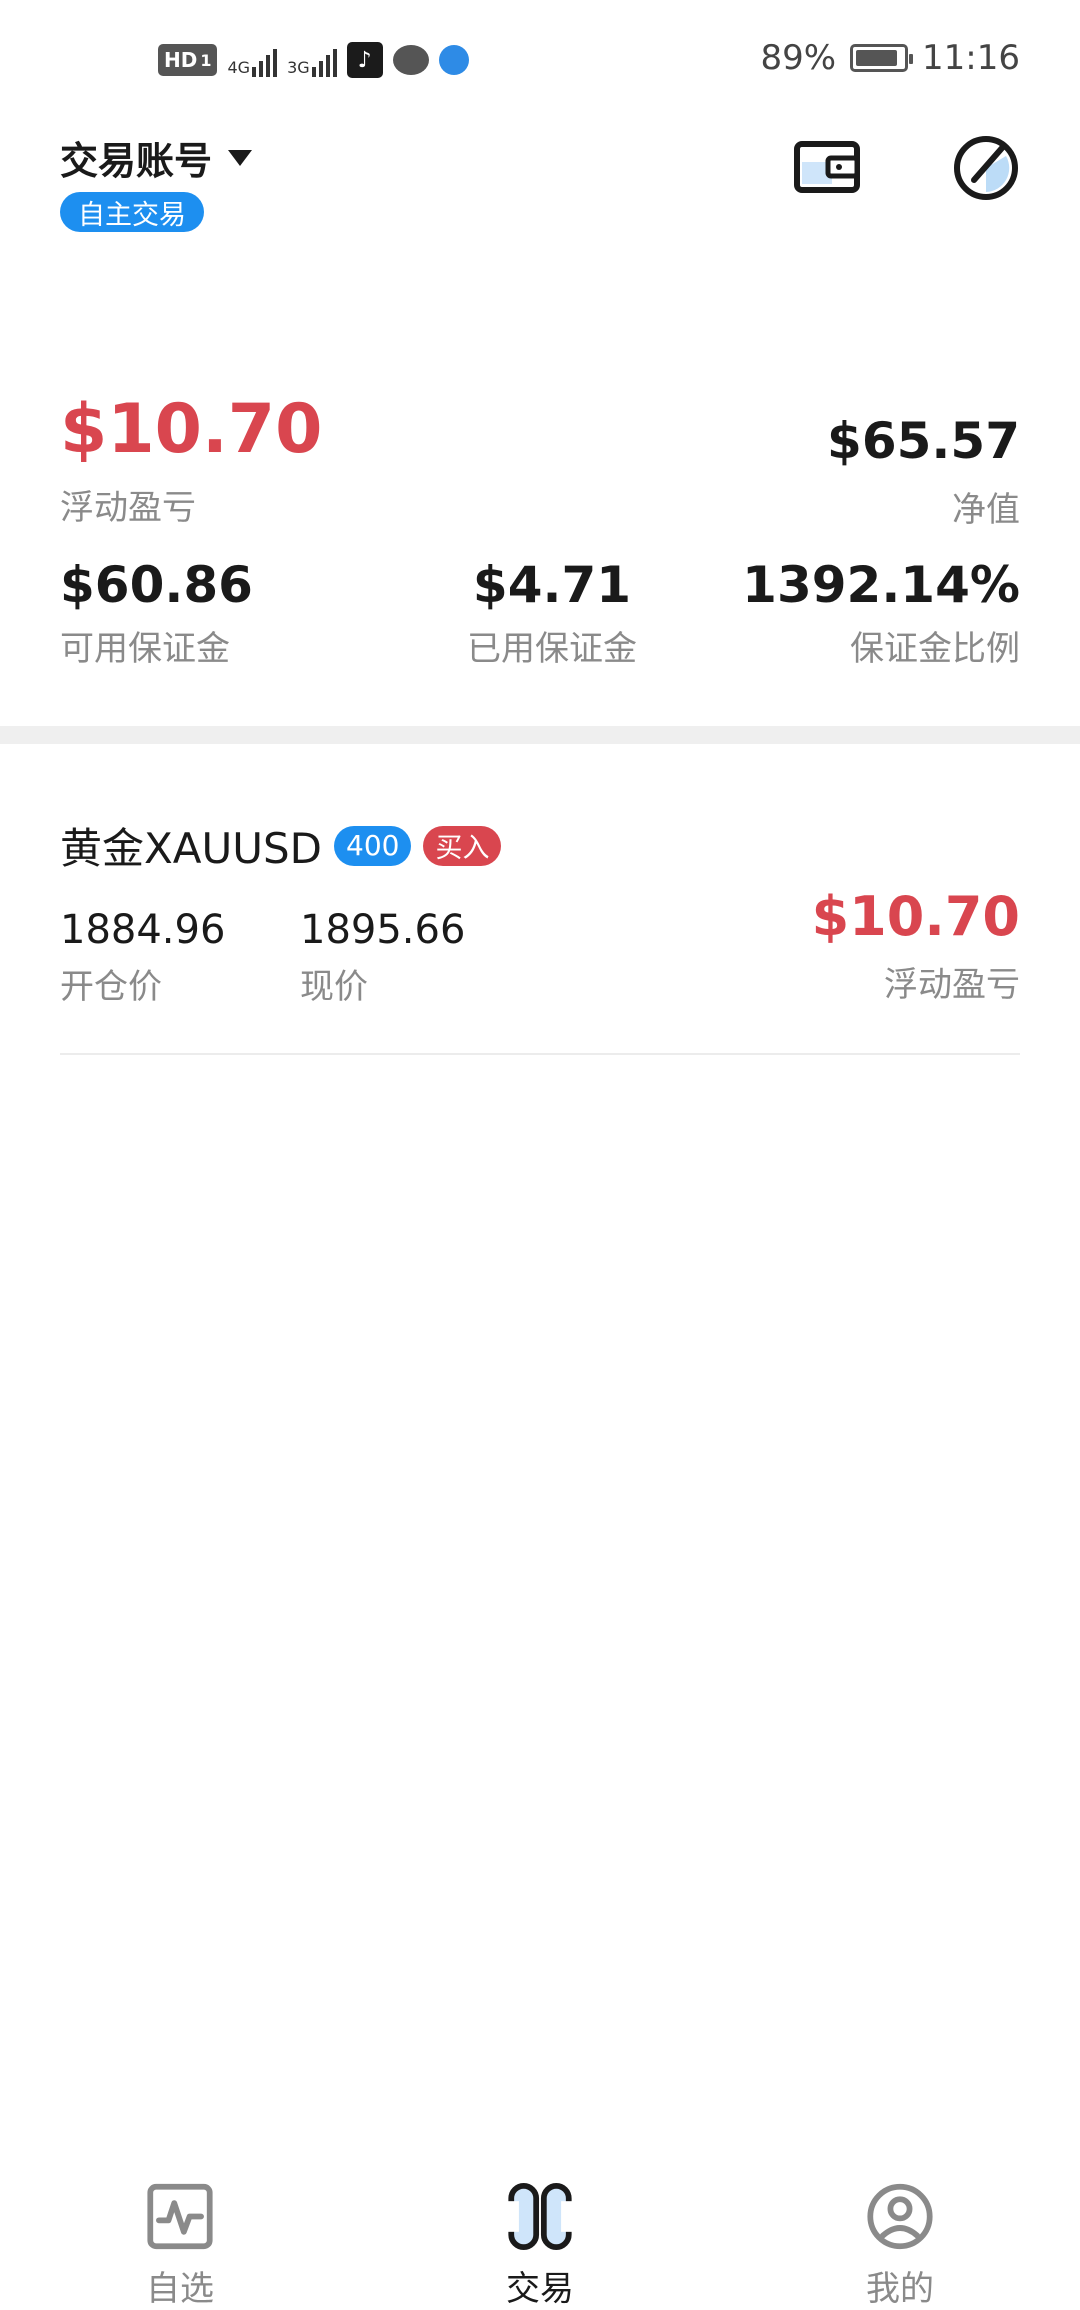 The width and height of the screenshot is (1080, 2310). Describe the element at coordinates (540, 2216) in the screenshot. I see `trade-icon` at that location.